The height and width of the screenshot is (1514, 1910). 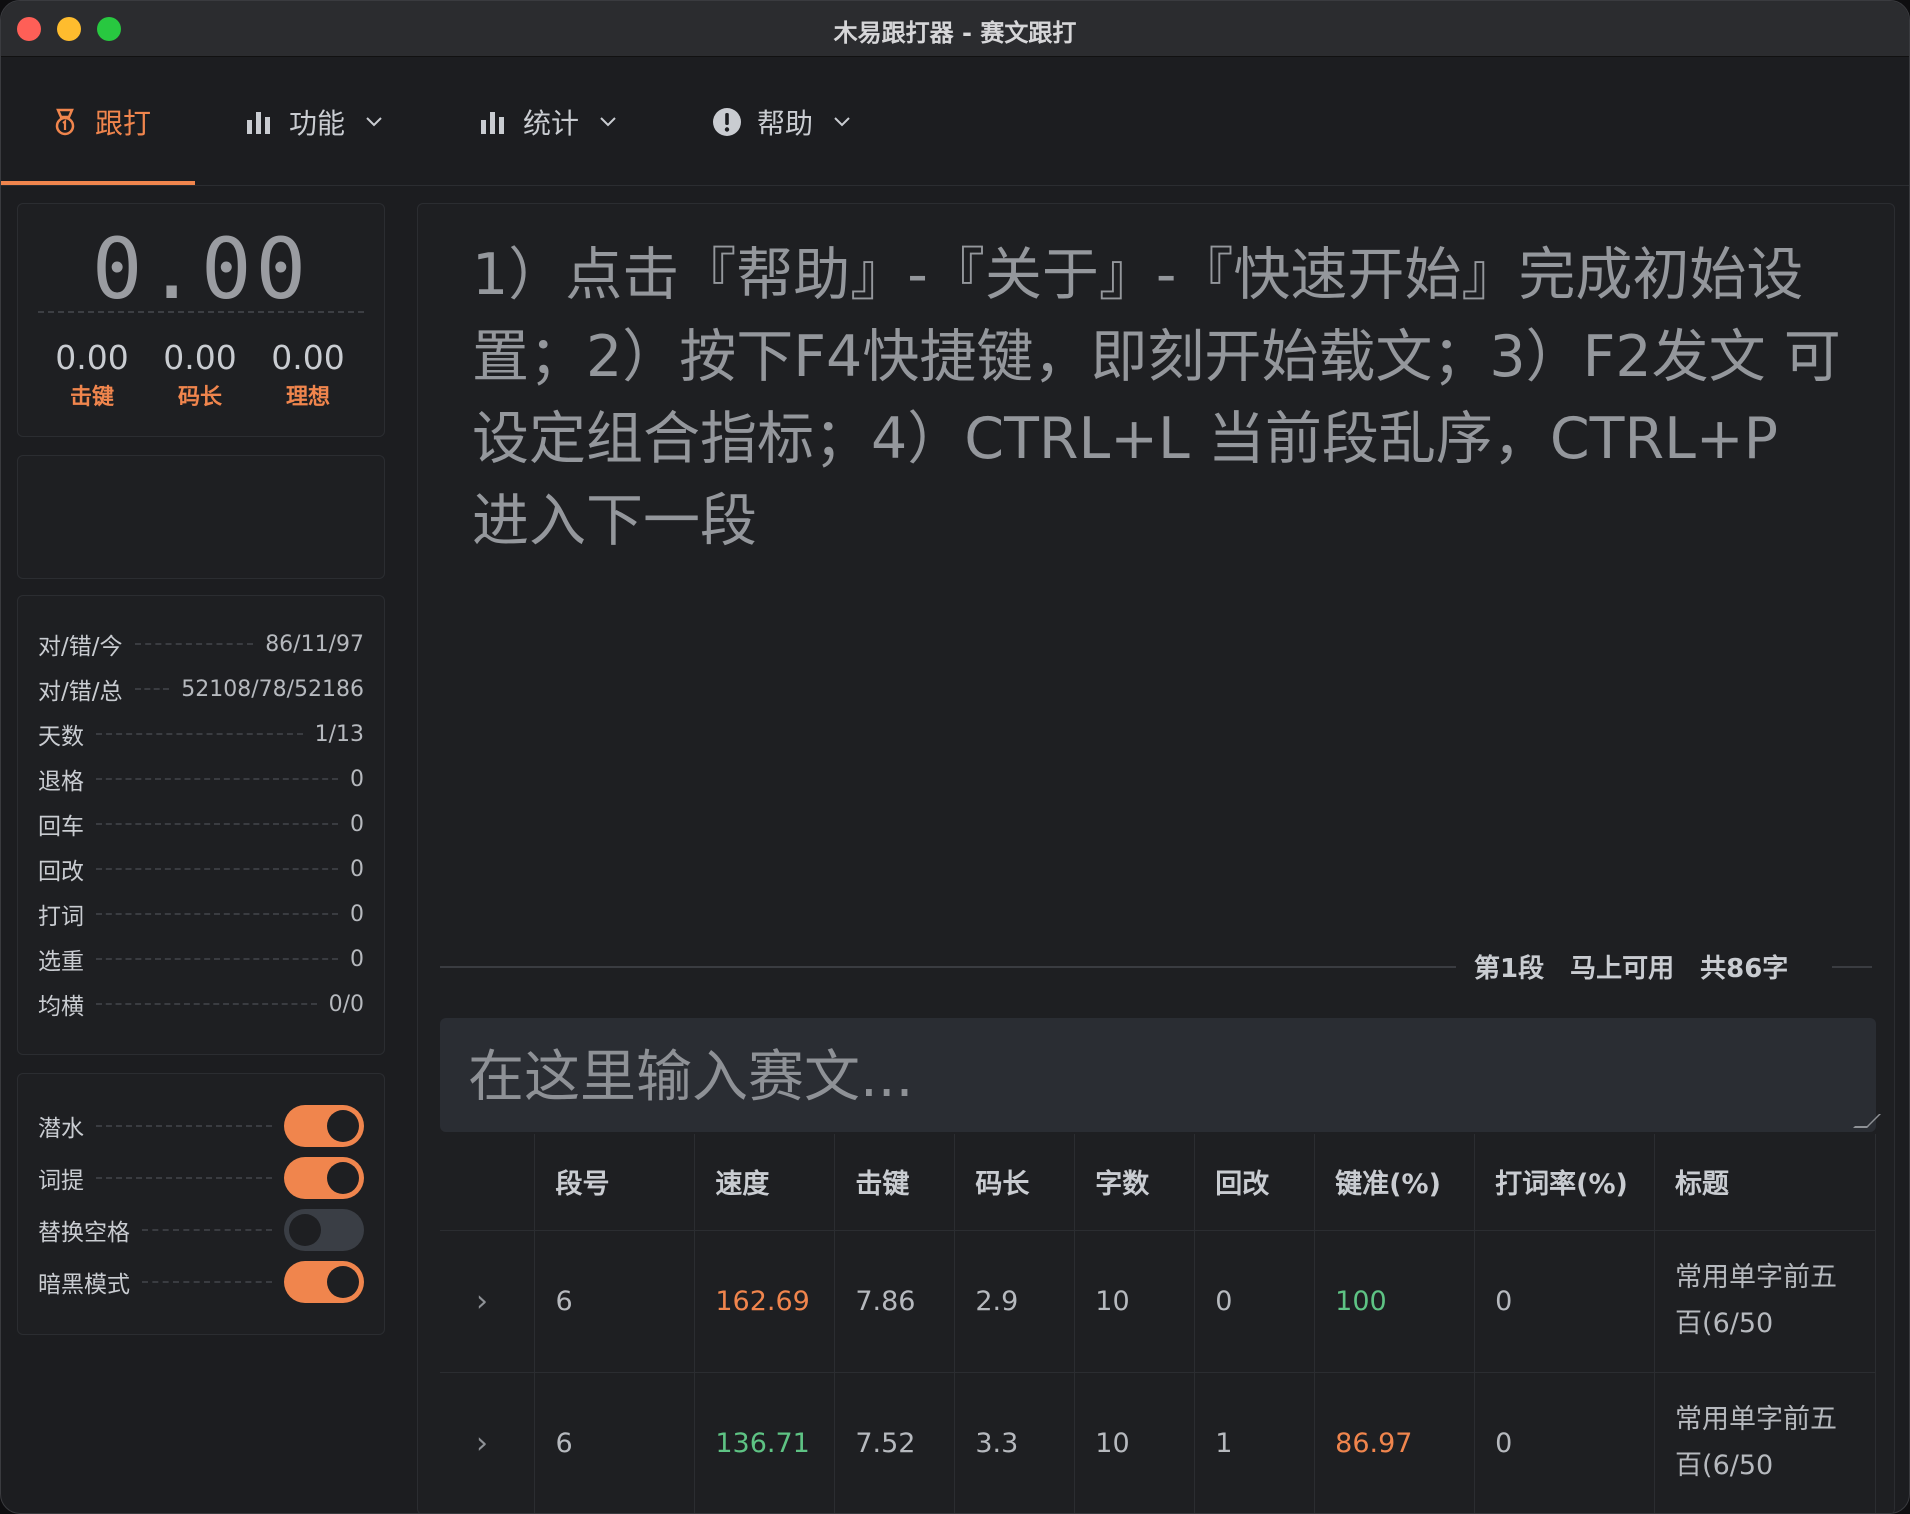 I want to click on cell-keystroke: 7.52, so click(x=895, y=1442).